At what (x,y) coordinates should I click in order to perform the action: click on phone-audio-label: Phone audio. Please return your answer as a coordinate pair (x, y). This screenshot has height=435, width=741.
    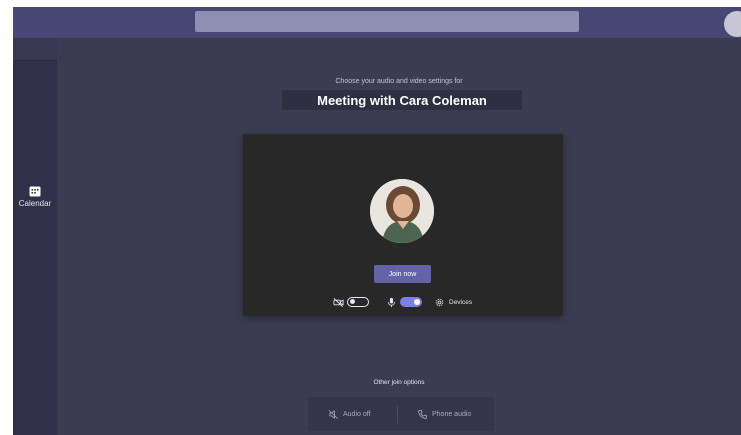
    Looking at the image, I should click on (452, 414).